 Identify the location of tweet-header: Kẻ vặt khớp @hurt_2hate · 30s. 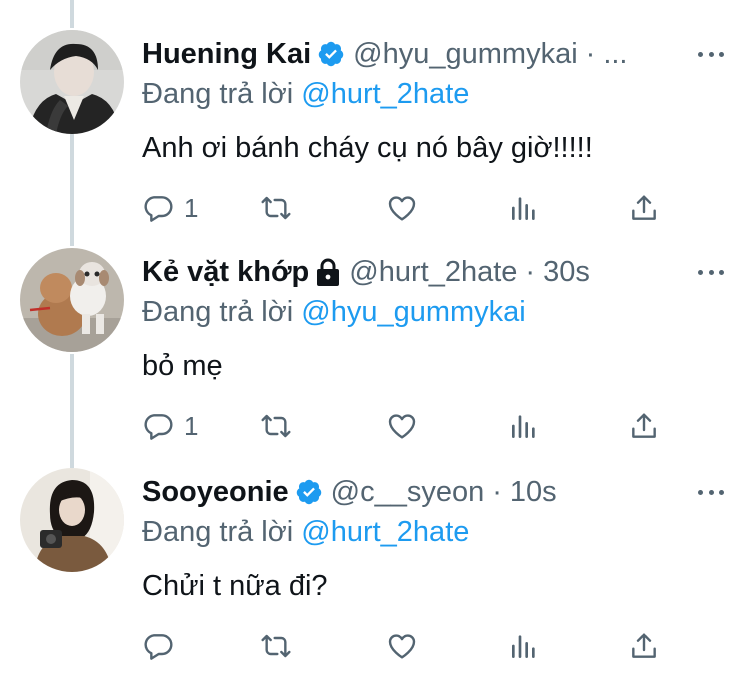
(366, 272).